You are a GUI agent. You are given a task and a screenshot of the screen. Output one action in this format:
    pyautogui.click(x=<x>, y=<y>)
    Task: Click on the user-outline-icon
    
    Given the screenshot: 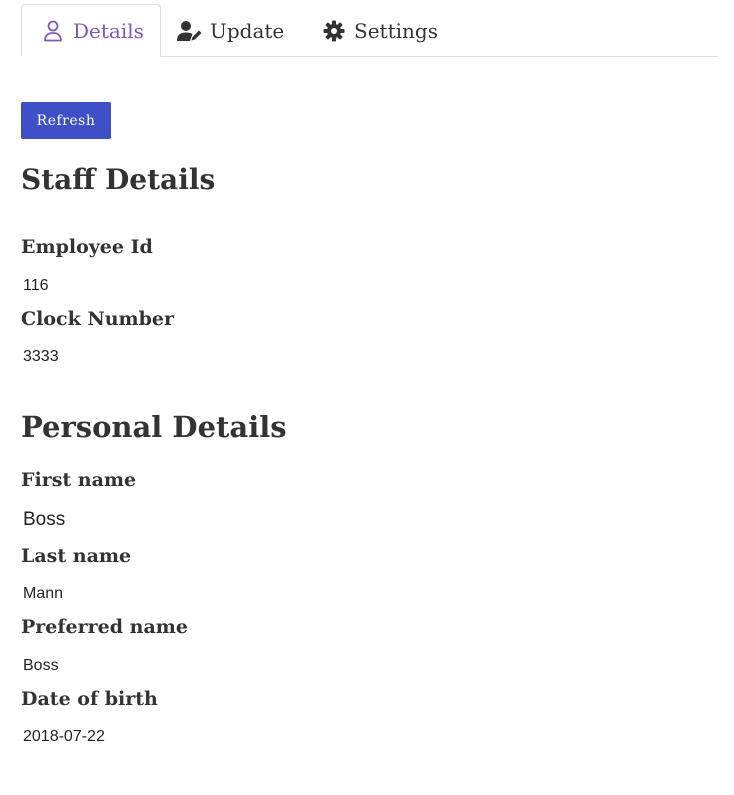 What is the action you would take?
    pyautogui.click(x=53, y=31)
    